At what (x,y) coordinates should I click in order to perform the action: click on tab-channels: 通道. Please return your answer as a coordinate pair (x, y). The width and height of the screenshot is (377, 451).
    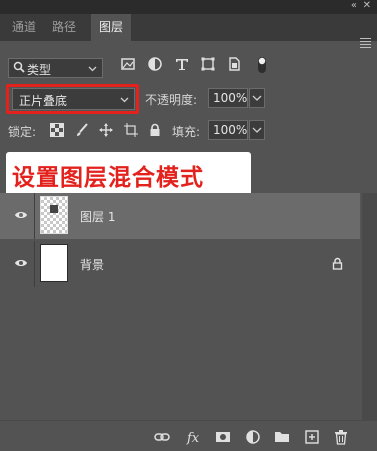
    Looking at the image, I should click on (24, 27).